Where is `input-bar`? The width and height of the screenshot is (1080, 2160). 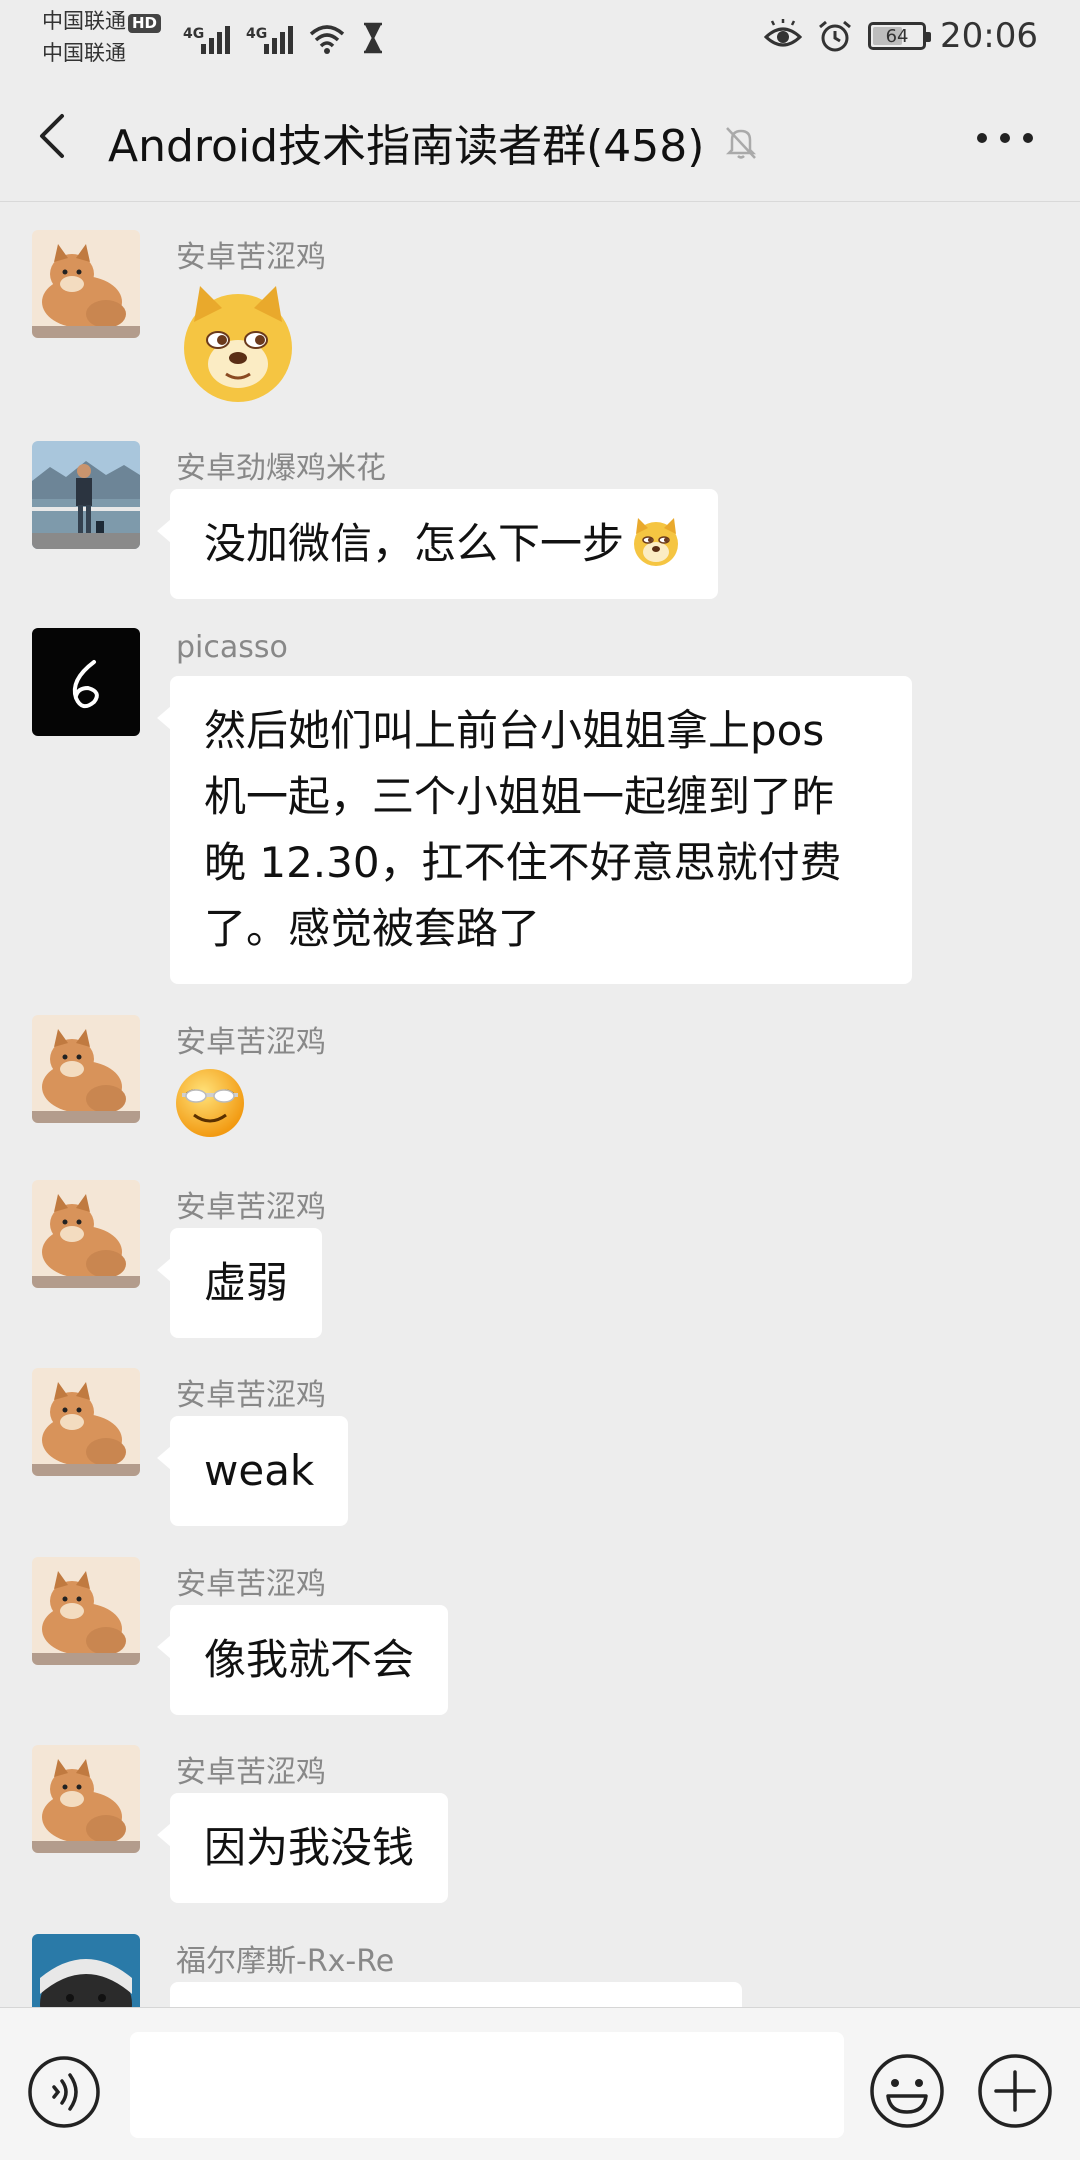
input-bar is located at coordinates (540, 2083).